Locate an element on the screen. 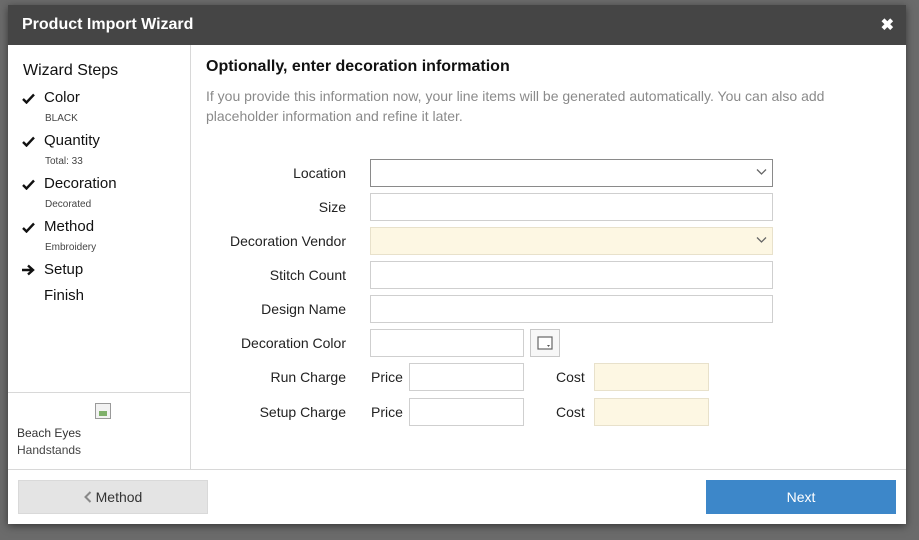 The height and width of the screenshot is (540, 919). step-method: Method Embroidery is located at coordinates (99, 239).